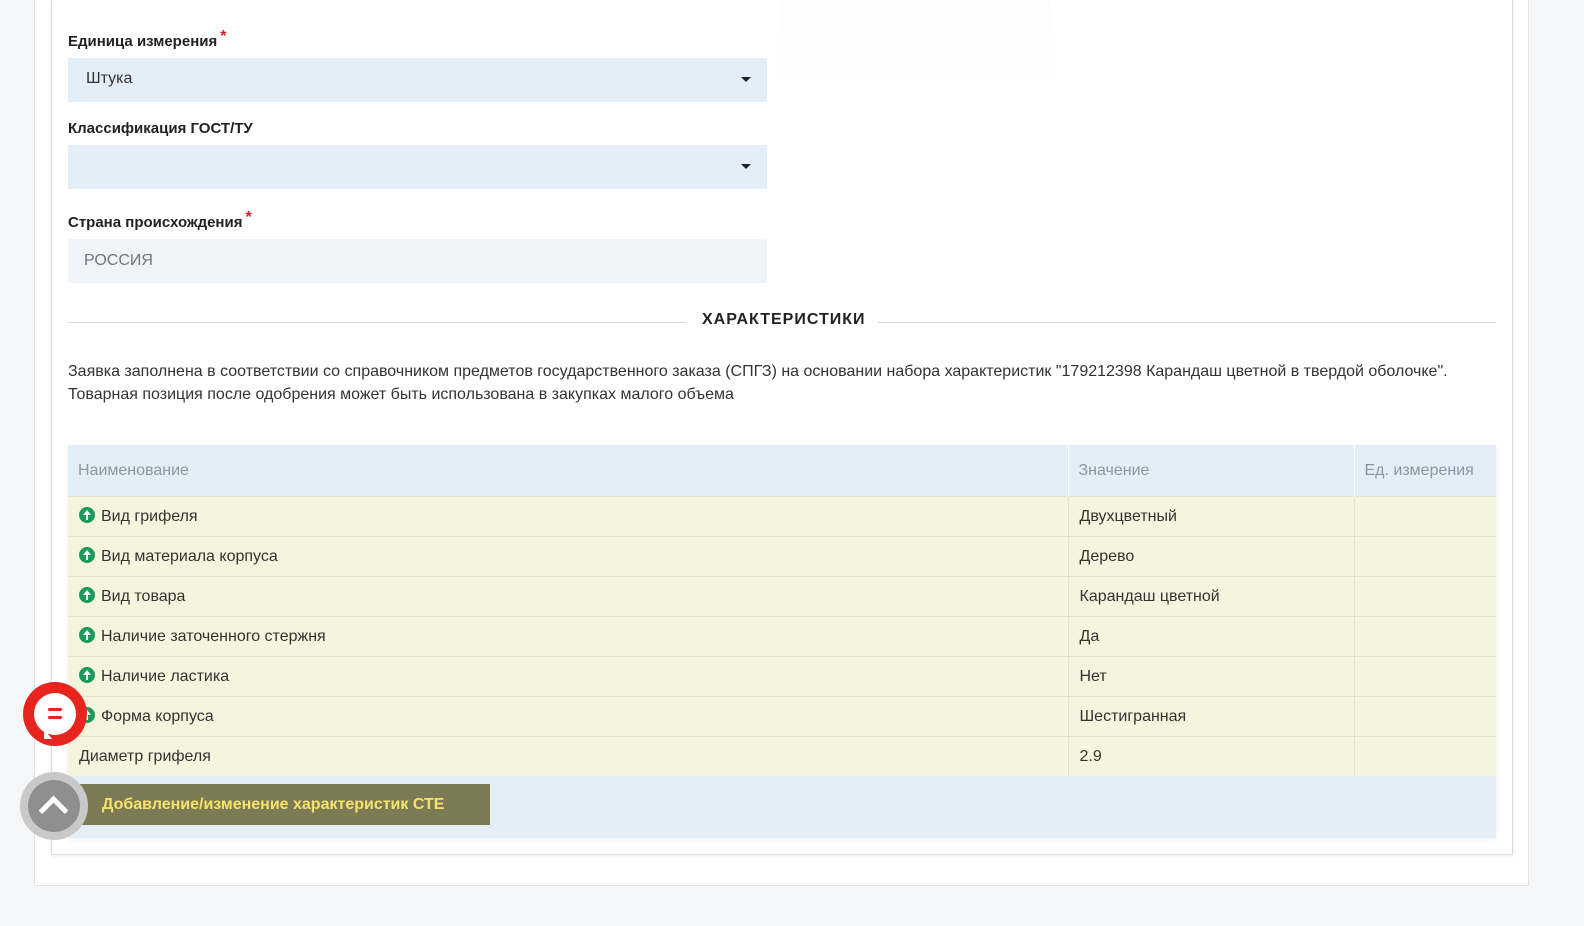  Describe the element at coordinates (157, 716) in the screenshot. I see `row-name: Форма корпуса` at that location.